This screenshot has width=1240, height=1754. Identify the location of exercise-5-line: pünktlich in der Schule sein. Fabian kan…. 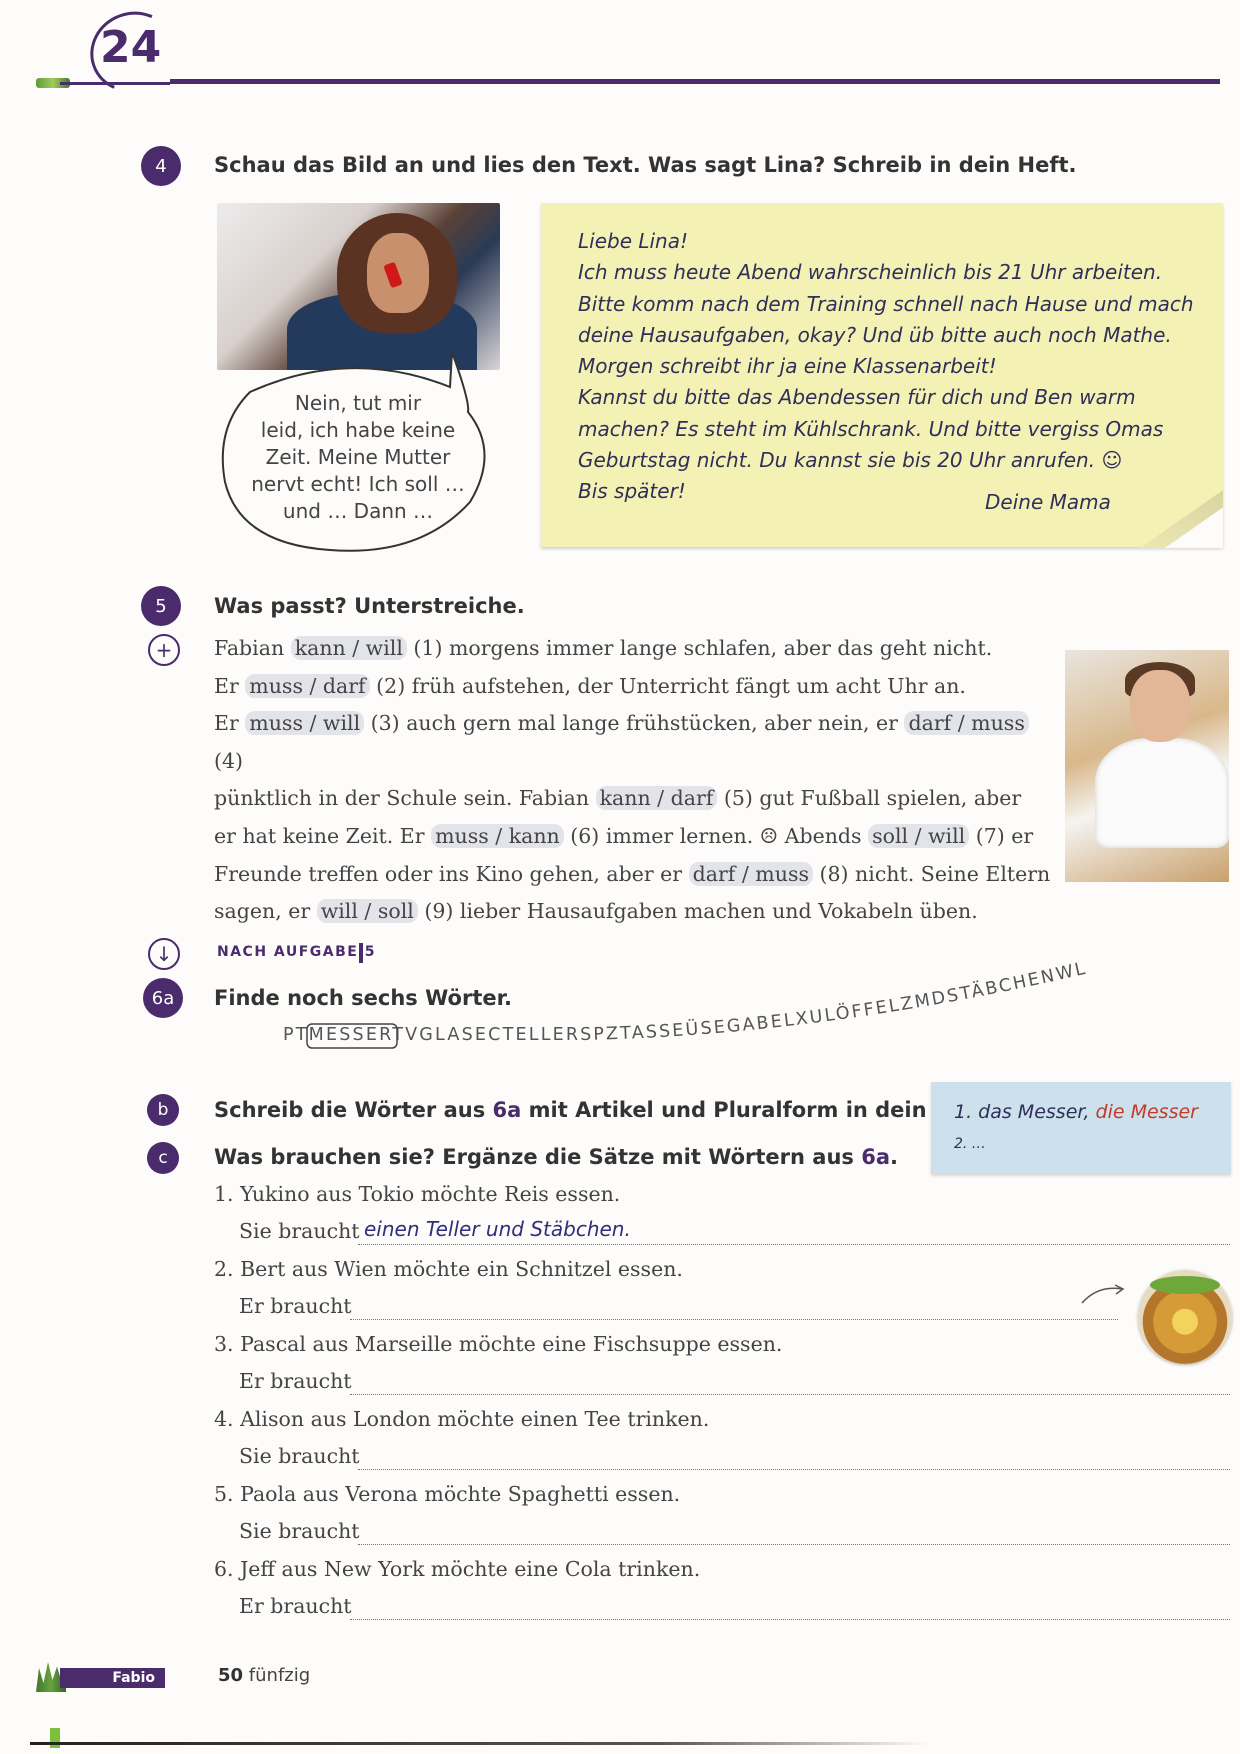
(634, 799).